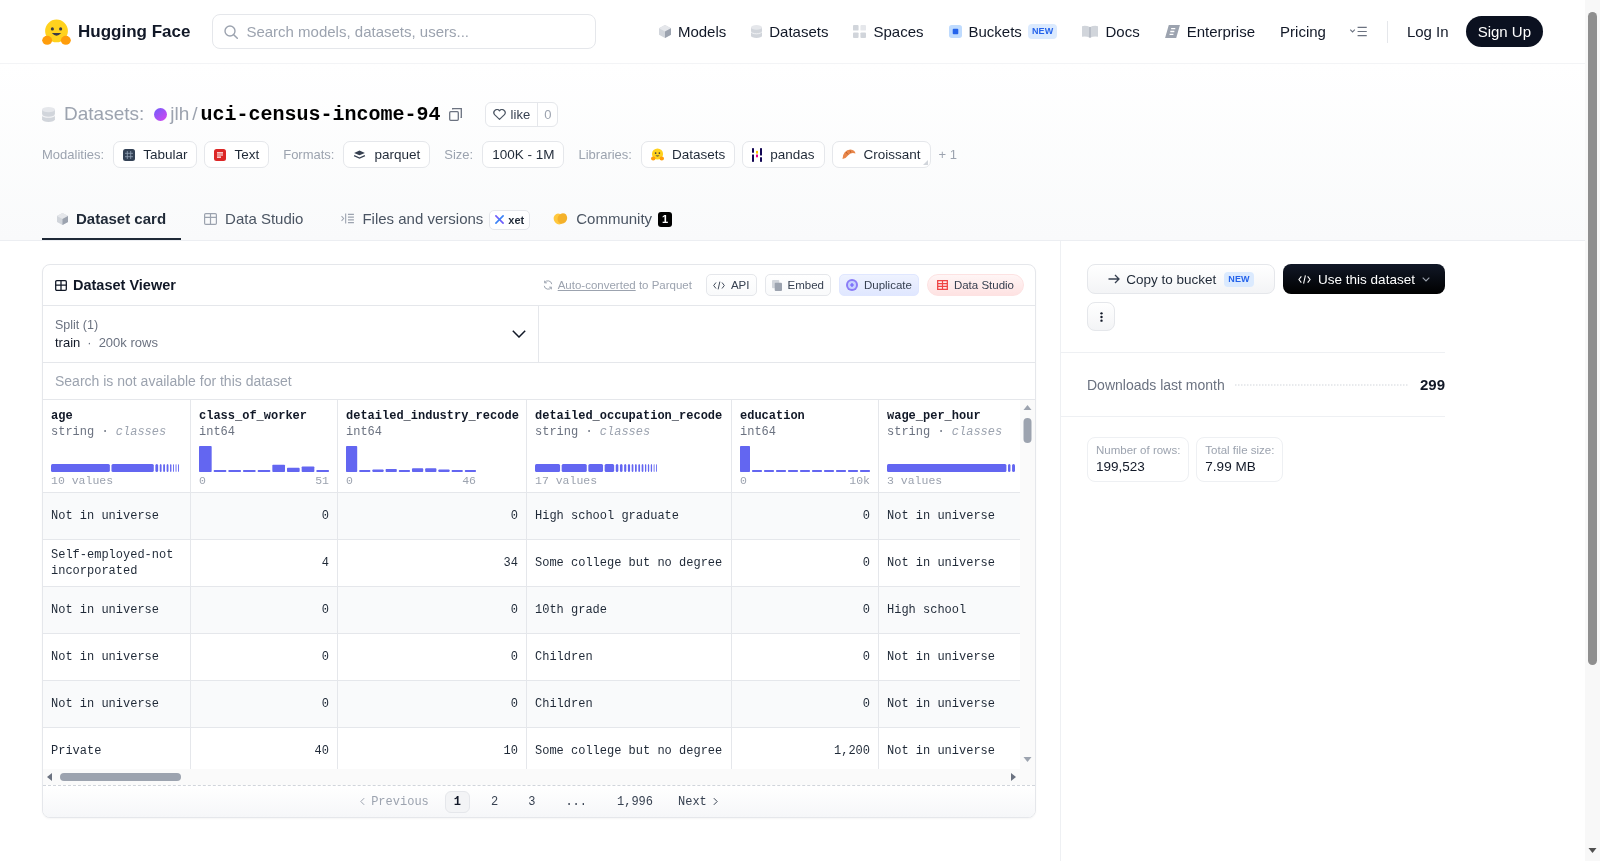 Image resolution: width=1600 pixels, height=861 pixels. What do you see at coordinates (605, 154) in the screenshot?
I see `tag-group-label: Libraries:` at bounding box center [605, 154].